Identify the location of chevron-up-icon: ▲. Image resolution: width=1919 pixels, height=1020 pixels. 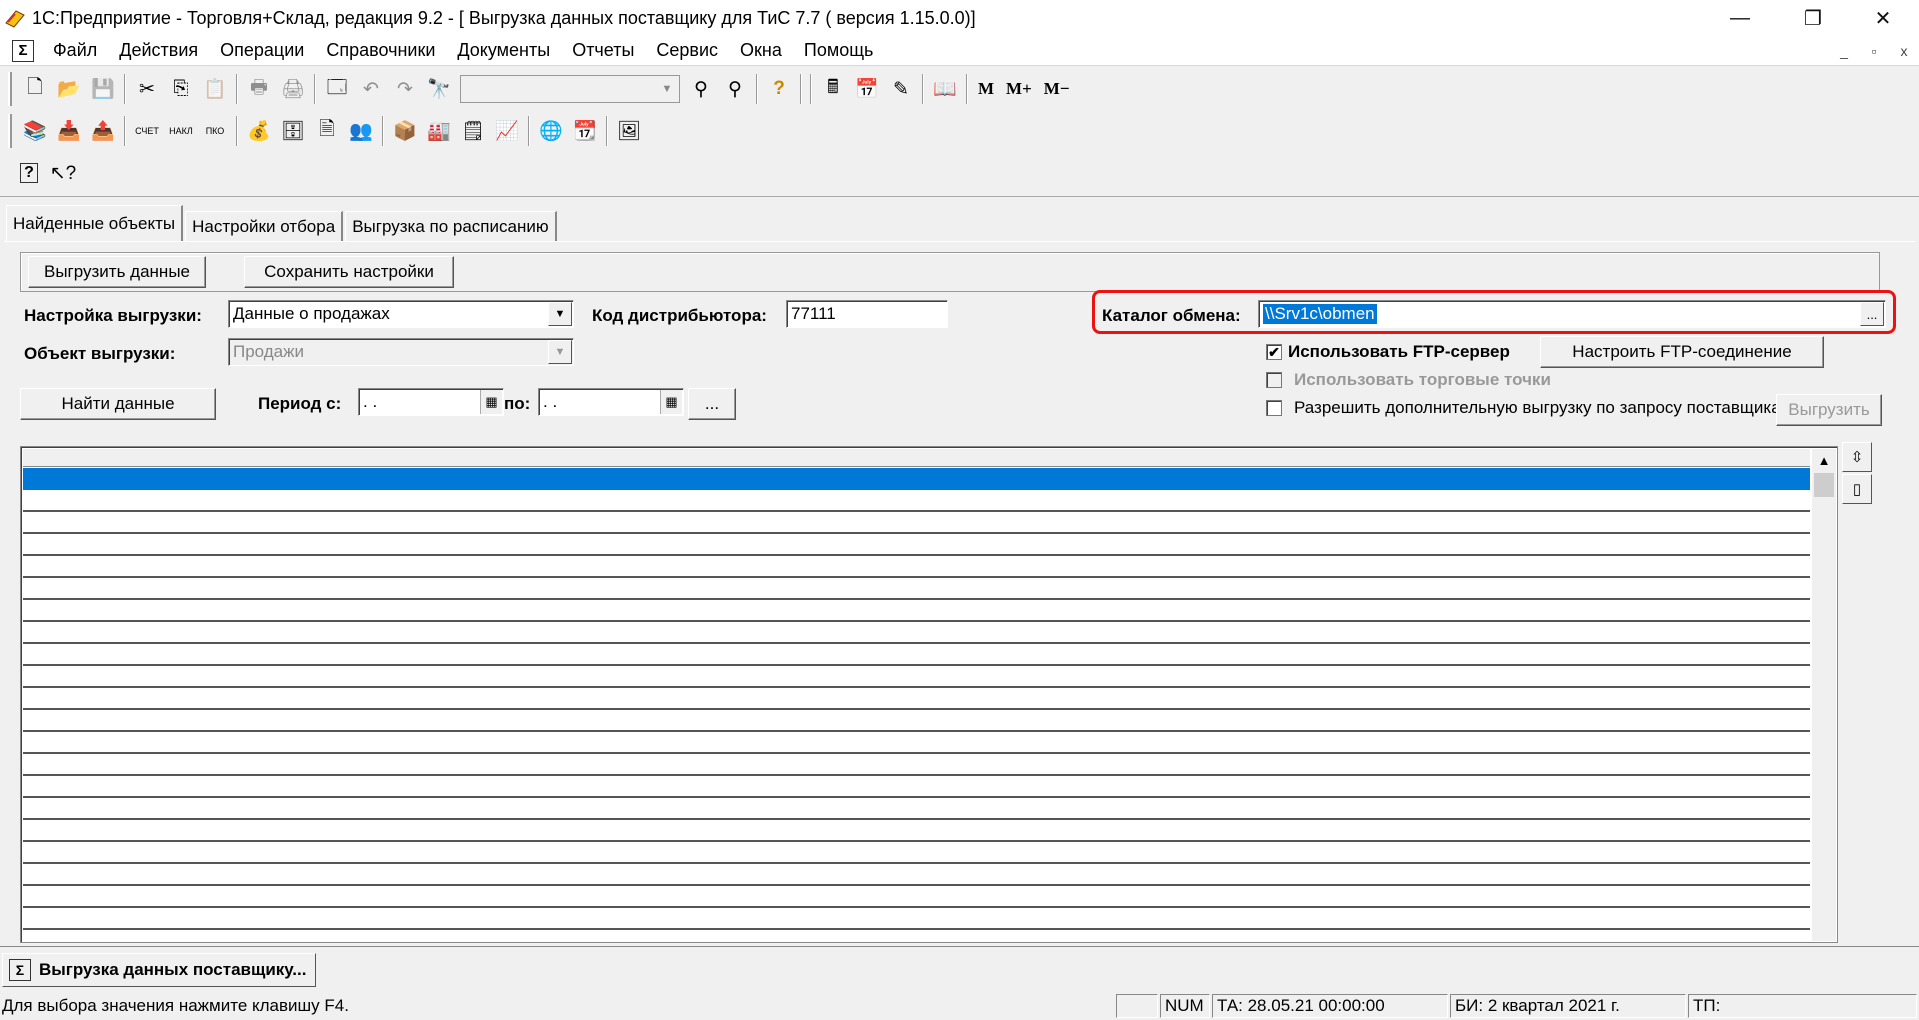
(1824, 460).